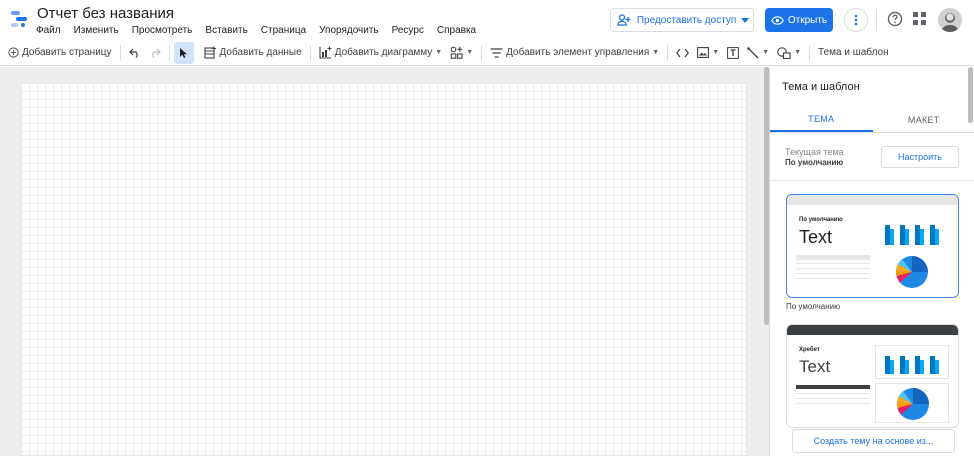 The width and height of the screenshot is (974, 456). I want to click on data-studio-logo-icon, so click(19, 19).